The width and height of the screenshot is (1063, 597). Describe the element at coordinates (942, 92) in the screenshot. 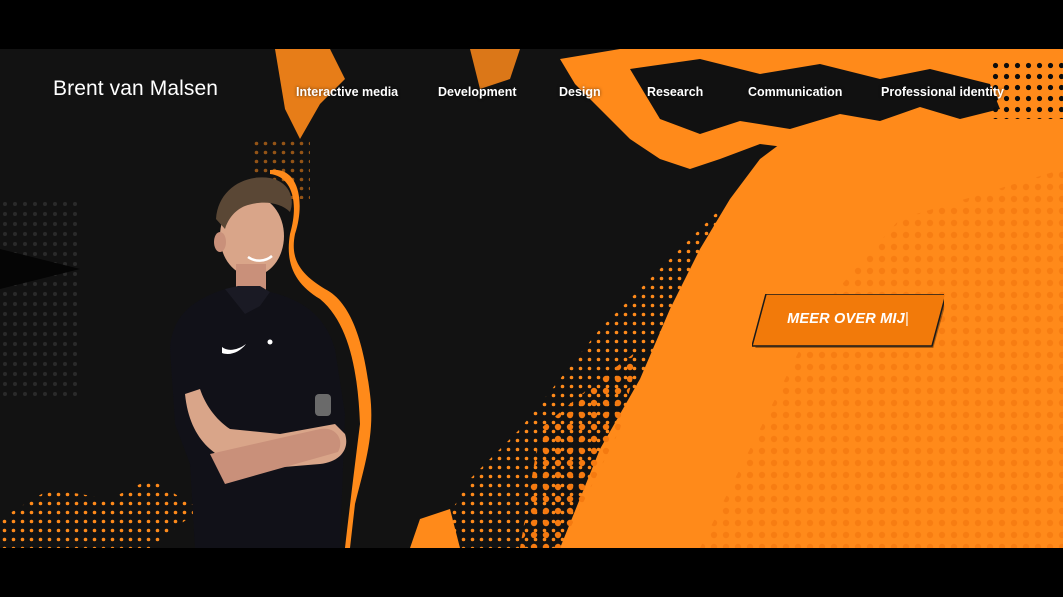

I see `nav-item-professional-identity: Professional identity` at that location.